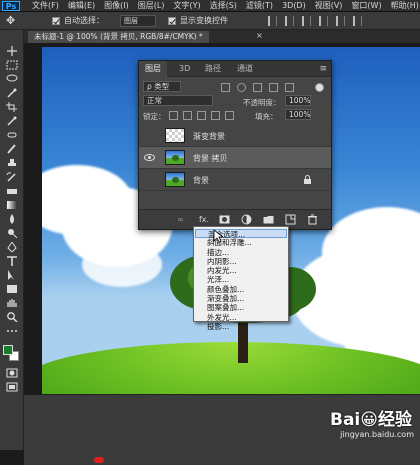 This screenshot has width=420, height=465. What do you see at coordinates (257, 87) in the screenshot?
I see `filter-type-icon` at bounding box center [257, 87].